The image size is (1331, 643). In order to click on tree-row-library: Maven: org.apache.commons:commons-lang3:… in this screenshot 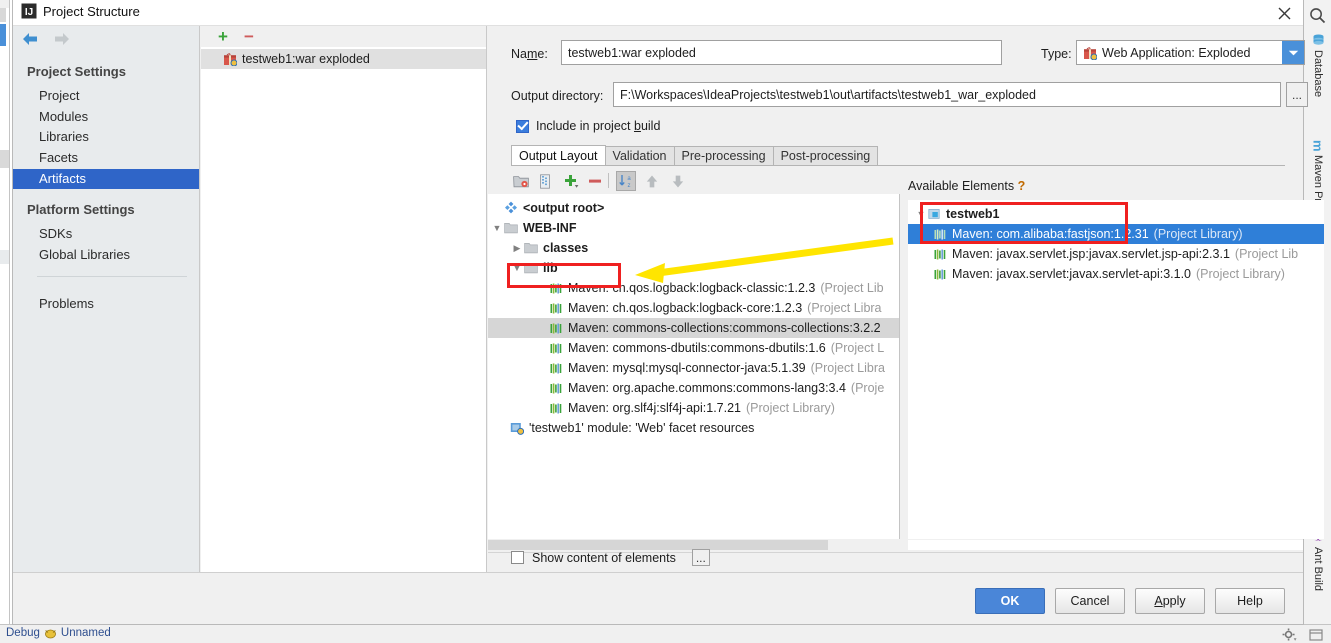, I will do `click(693, 388)`.